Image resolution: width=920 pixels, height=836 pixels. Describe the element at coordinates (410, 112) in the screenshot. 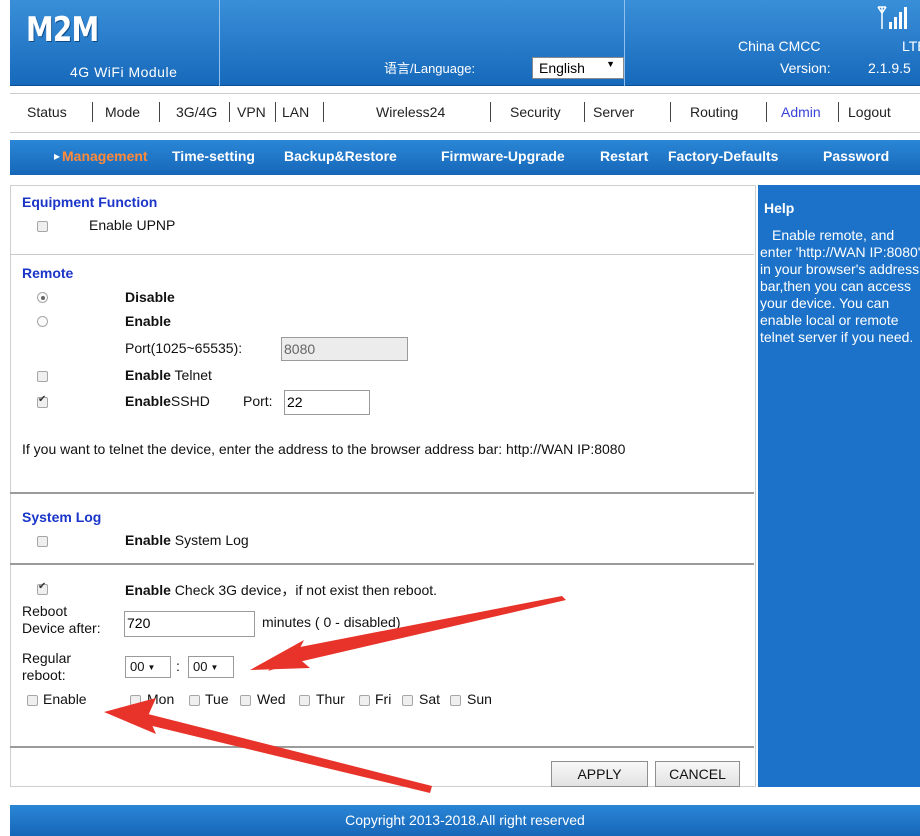

I see `nav-wireless24: Wireless24` at that location.